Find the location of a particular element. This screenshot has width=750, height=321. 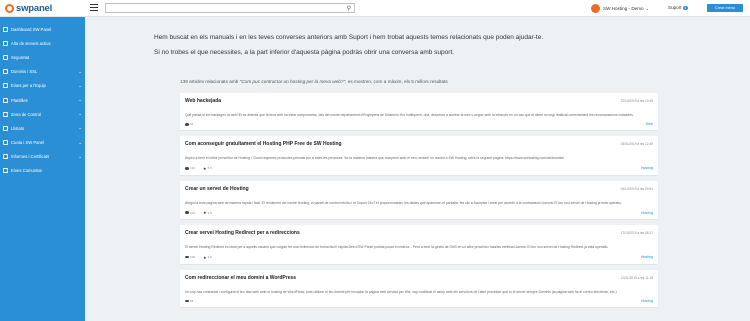

view-count: 100 is located at coordinates (193, 257).